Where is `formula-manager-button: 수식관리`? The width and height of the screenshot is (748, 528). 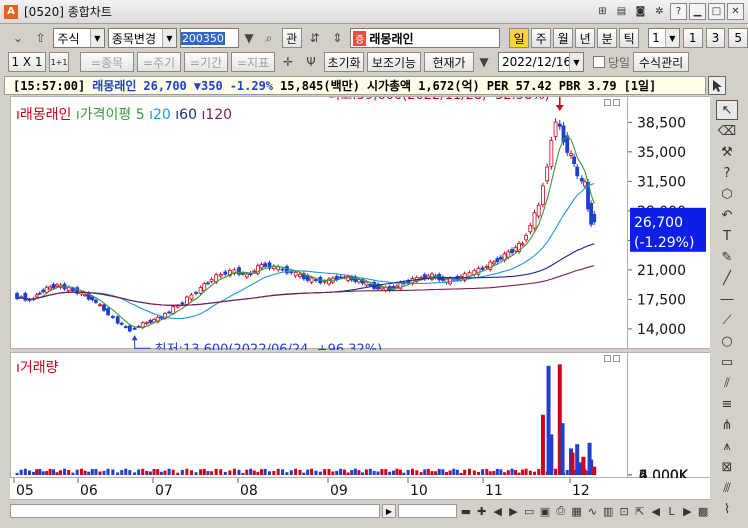 formula-manager-button: 수식관리 is located at coordinates (661, 62).